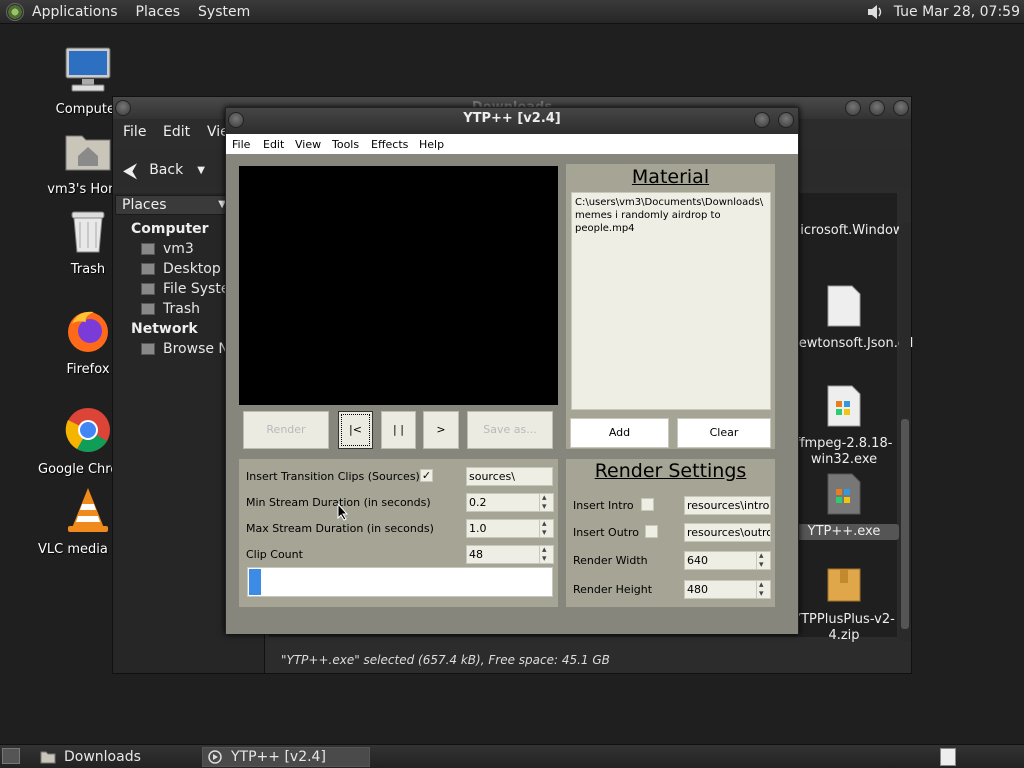  Describe the element at coordinates (278, 757) in the screenshot. I see `taskbar-label: YTP++ [v2.4]` at that location.